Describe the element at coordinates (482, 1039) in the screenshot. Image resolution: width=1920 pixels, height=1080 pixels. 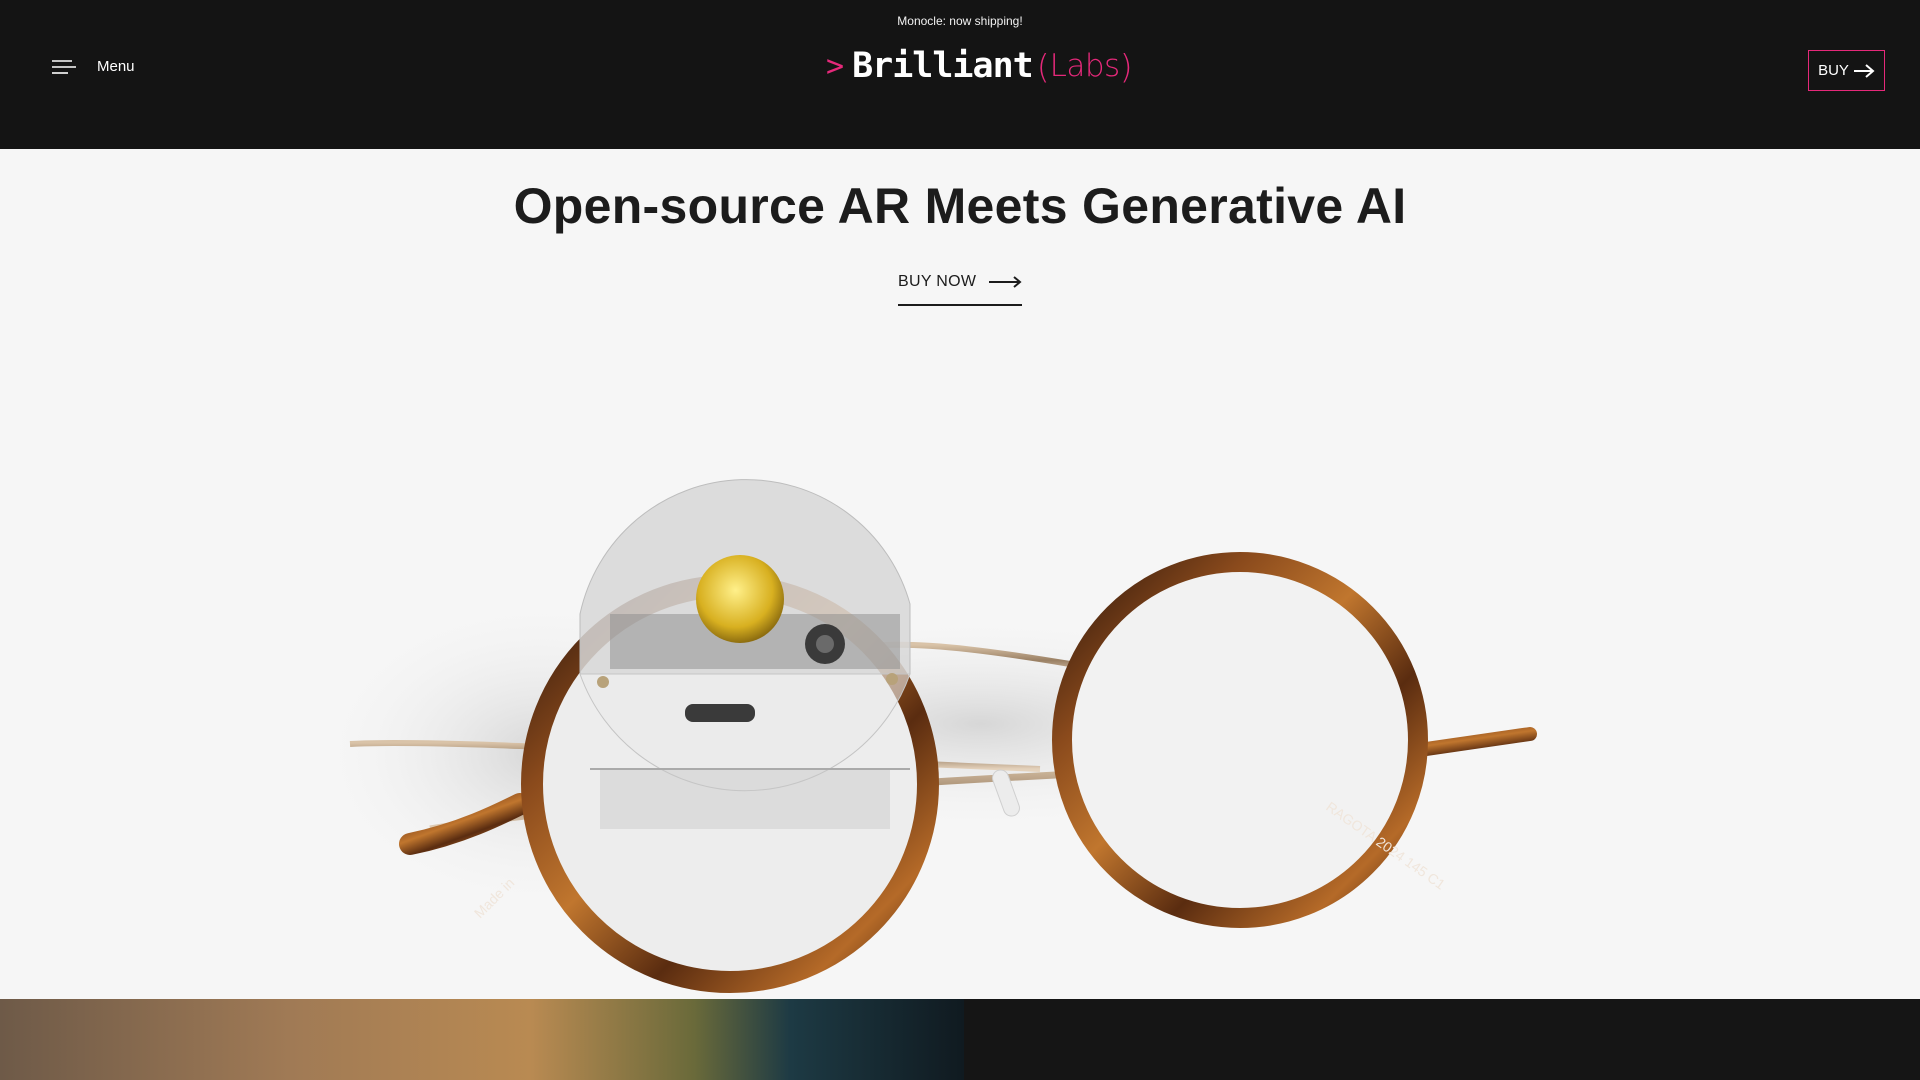
I see `next-section-image` at that location.